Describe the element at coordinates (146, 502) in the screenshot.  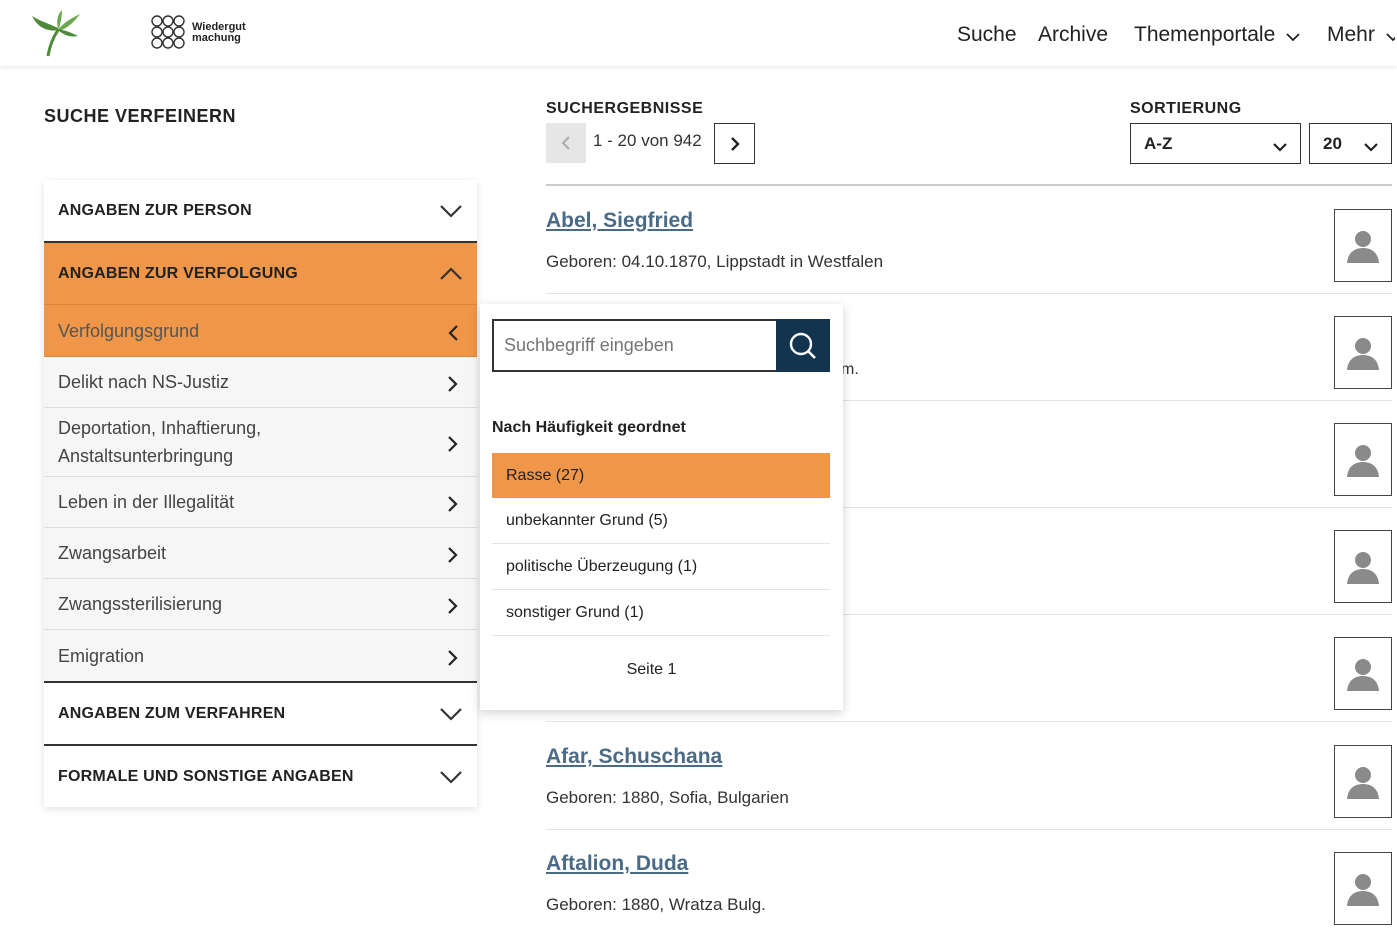
I see `sidebar-item-label: Leben in der Illegalität` at that location.